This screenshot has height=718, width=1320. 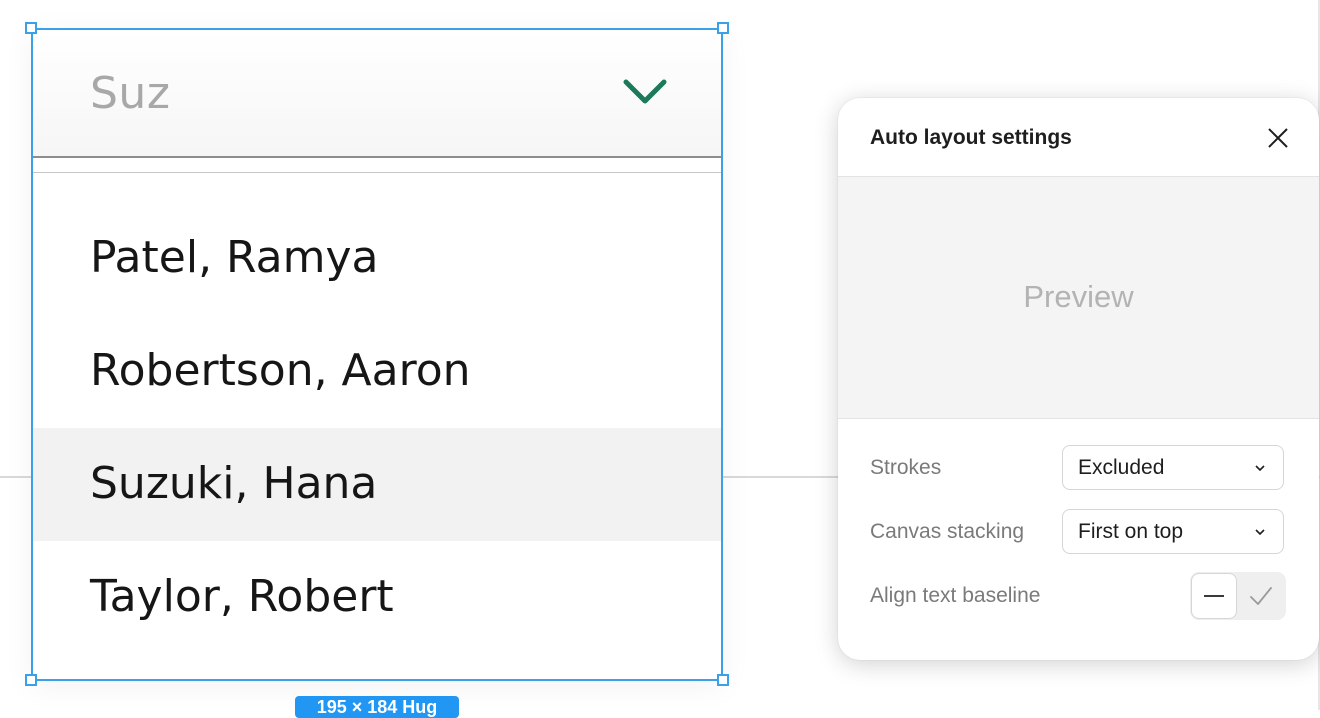 What do you see at coordinates (1261, 596) in the screenshot?
I see `checkmark-icon` at bounding box center [1261, 596].